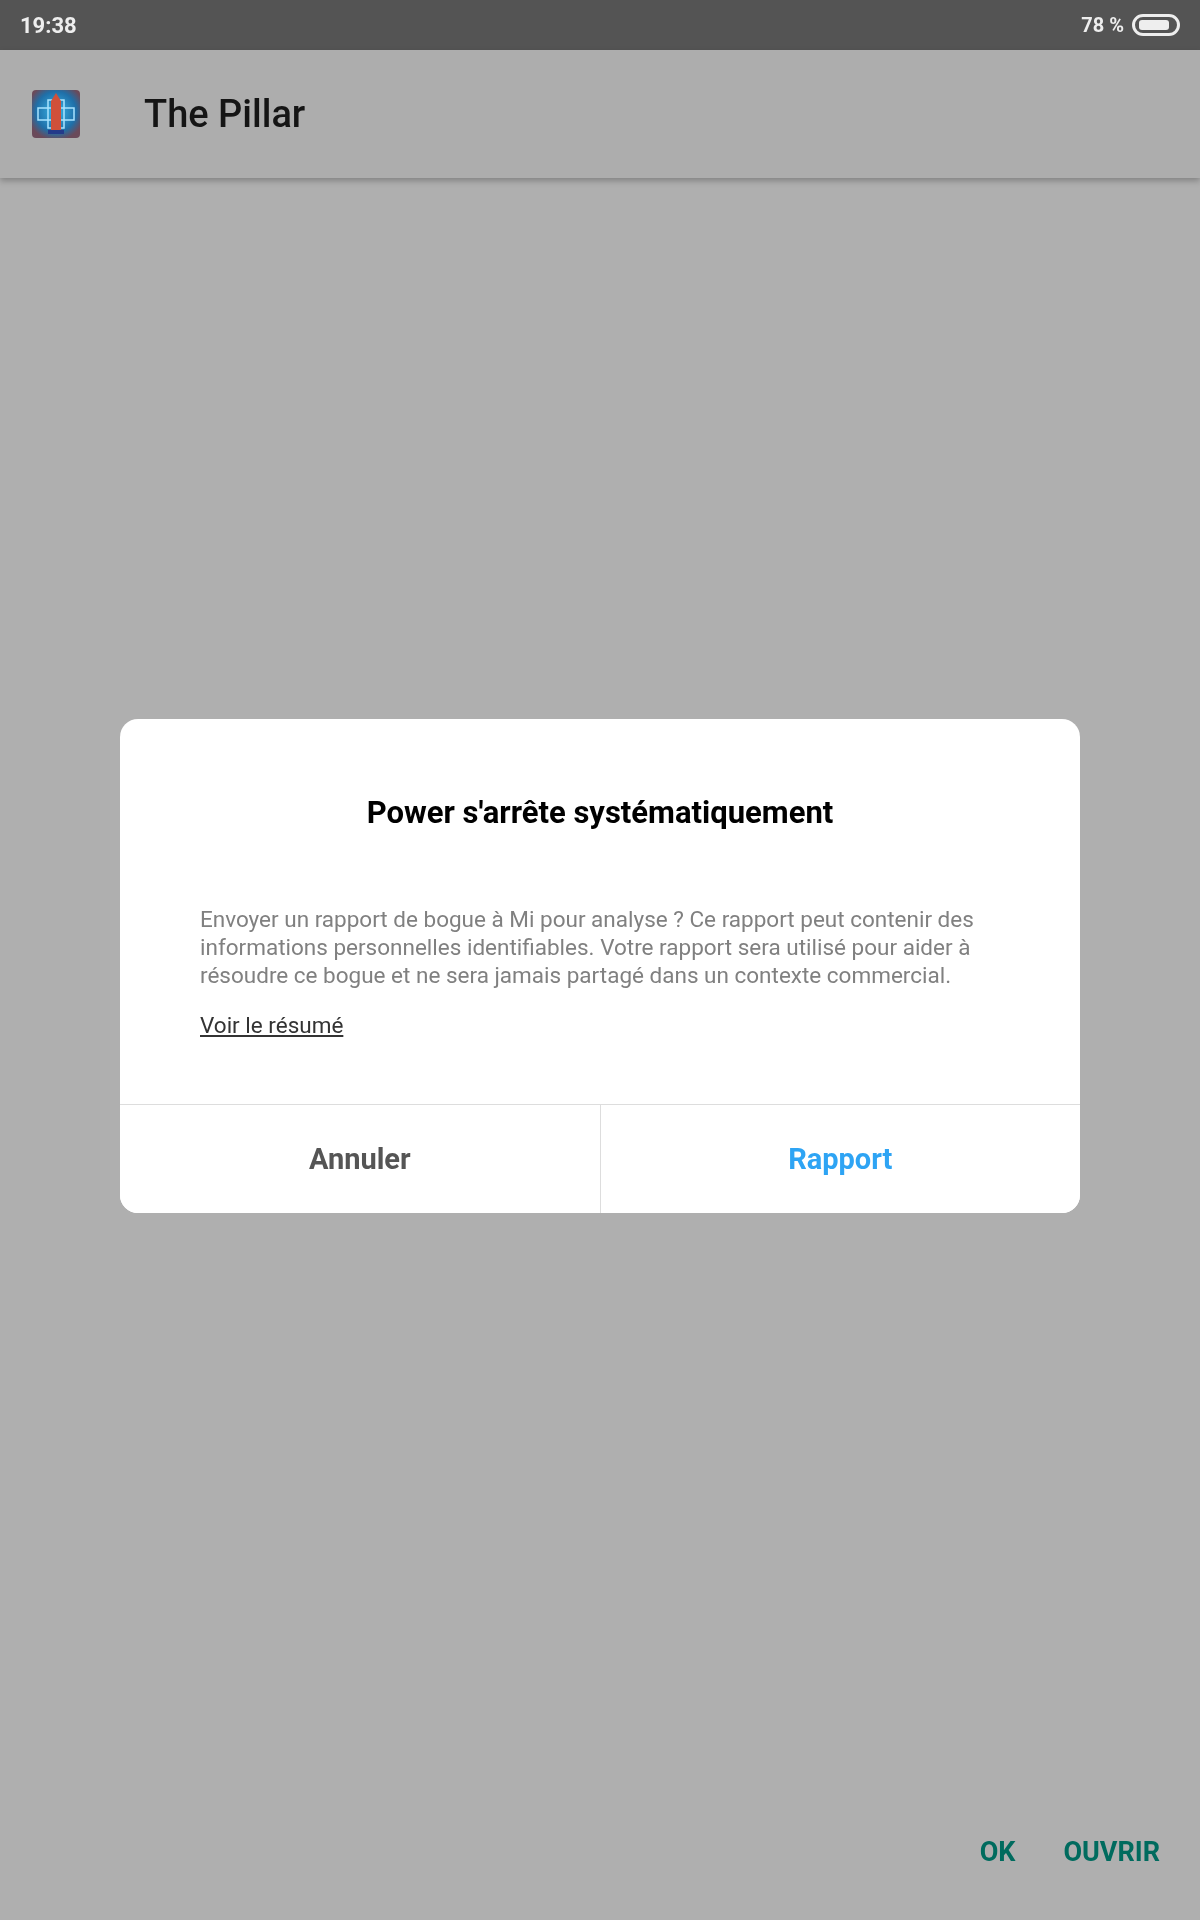  I want to click on status-time: 19:38, so click(48, 25).